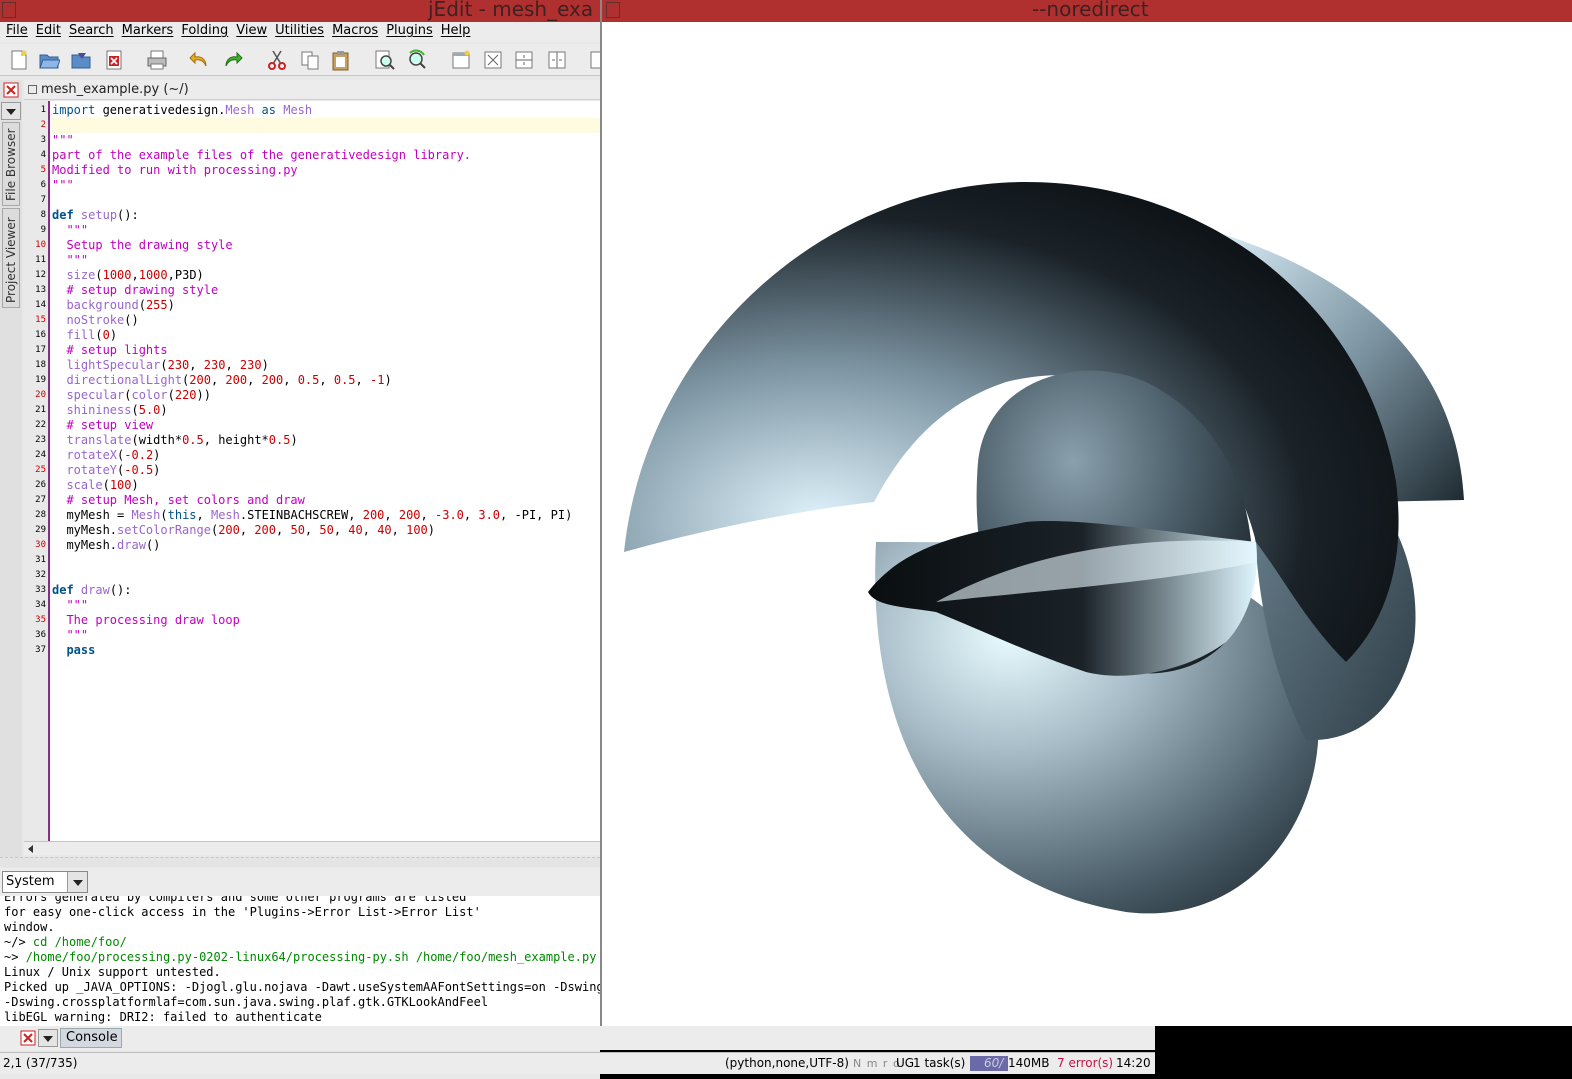 This screenshot has width=1572, height=1079. What do you see at coordinates (1085, 1063) in the screenshot?
I see `error-count: 7 error(s)` at bounding box center [1085, 1063].